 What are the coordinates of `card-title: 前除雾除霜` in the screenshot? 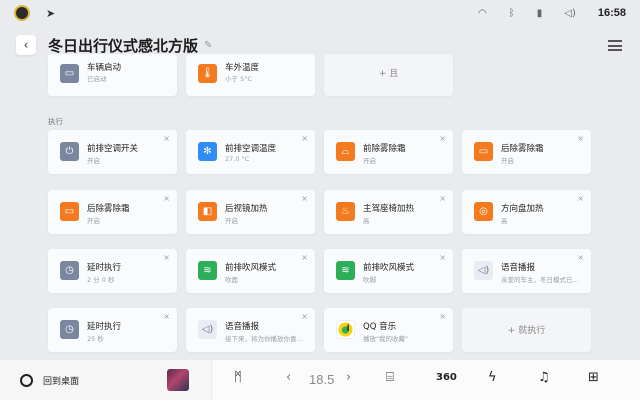 It's located at (384, 149).